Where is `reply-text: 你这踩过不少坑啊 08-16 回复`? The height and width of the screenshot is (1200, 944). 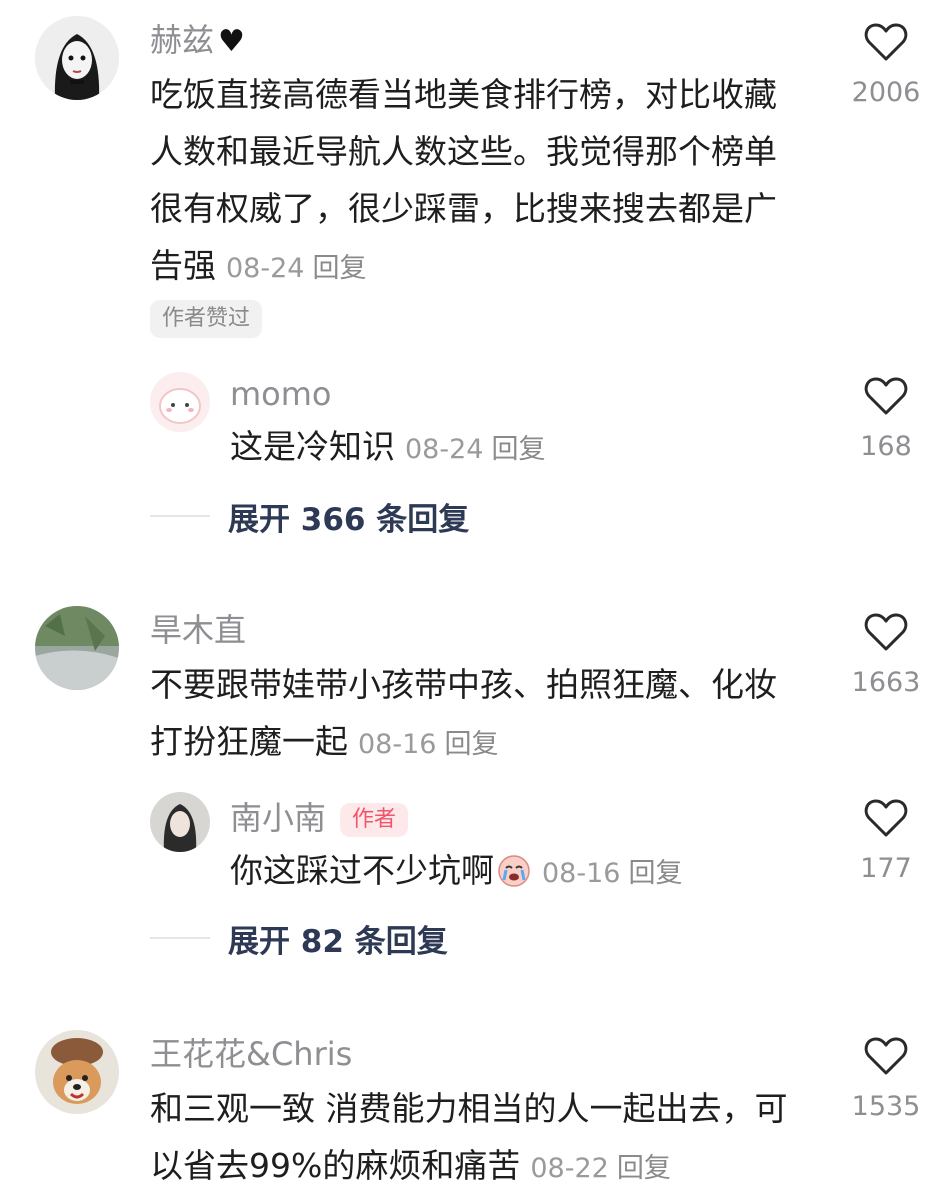
reply-text: 你这踩过不少坑啊 08-16 回复 is located at coordinates (456, 870).